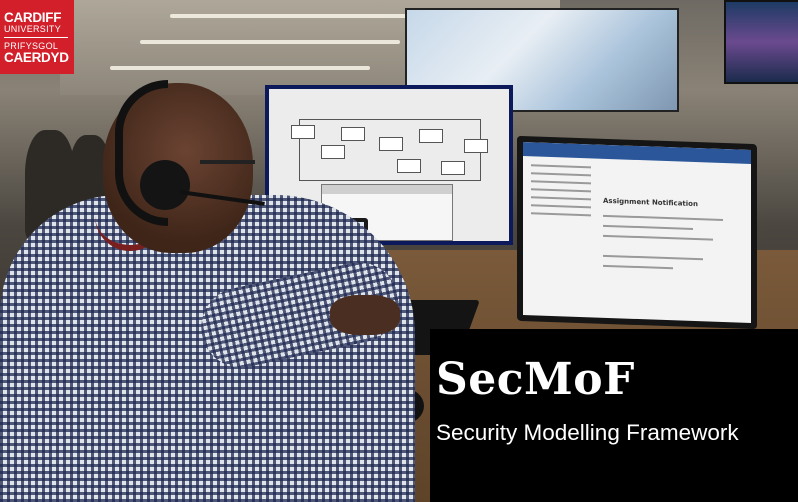 The width and height of the screenshot is (798, 502). I want to click on man-hand, so click(365, 315).